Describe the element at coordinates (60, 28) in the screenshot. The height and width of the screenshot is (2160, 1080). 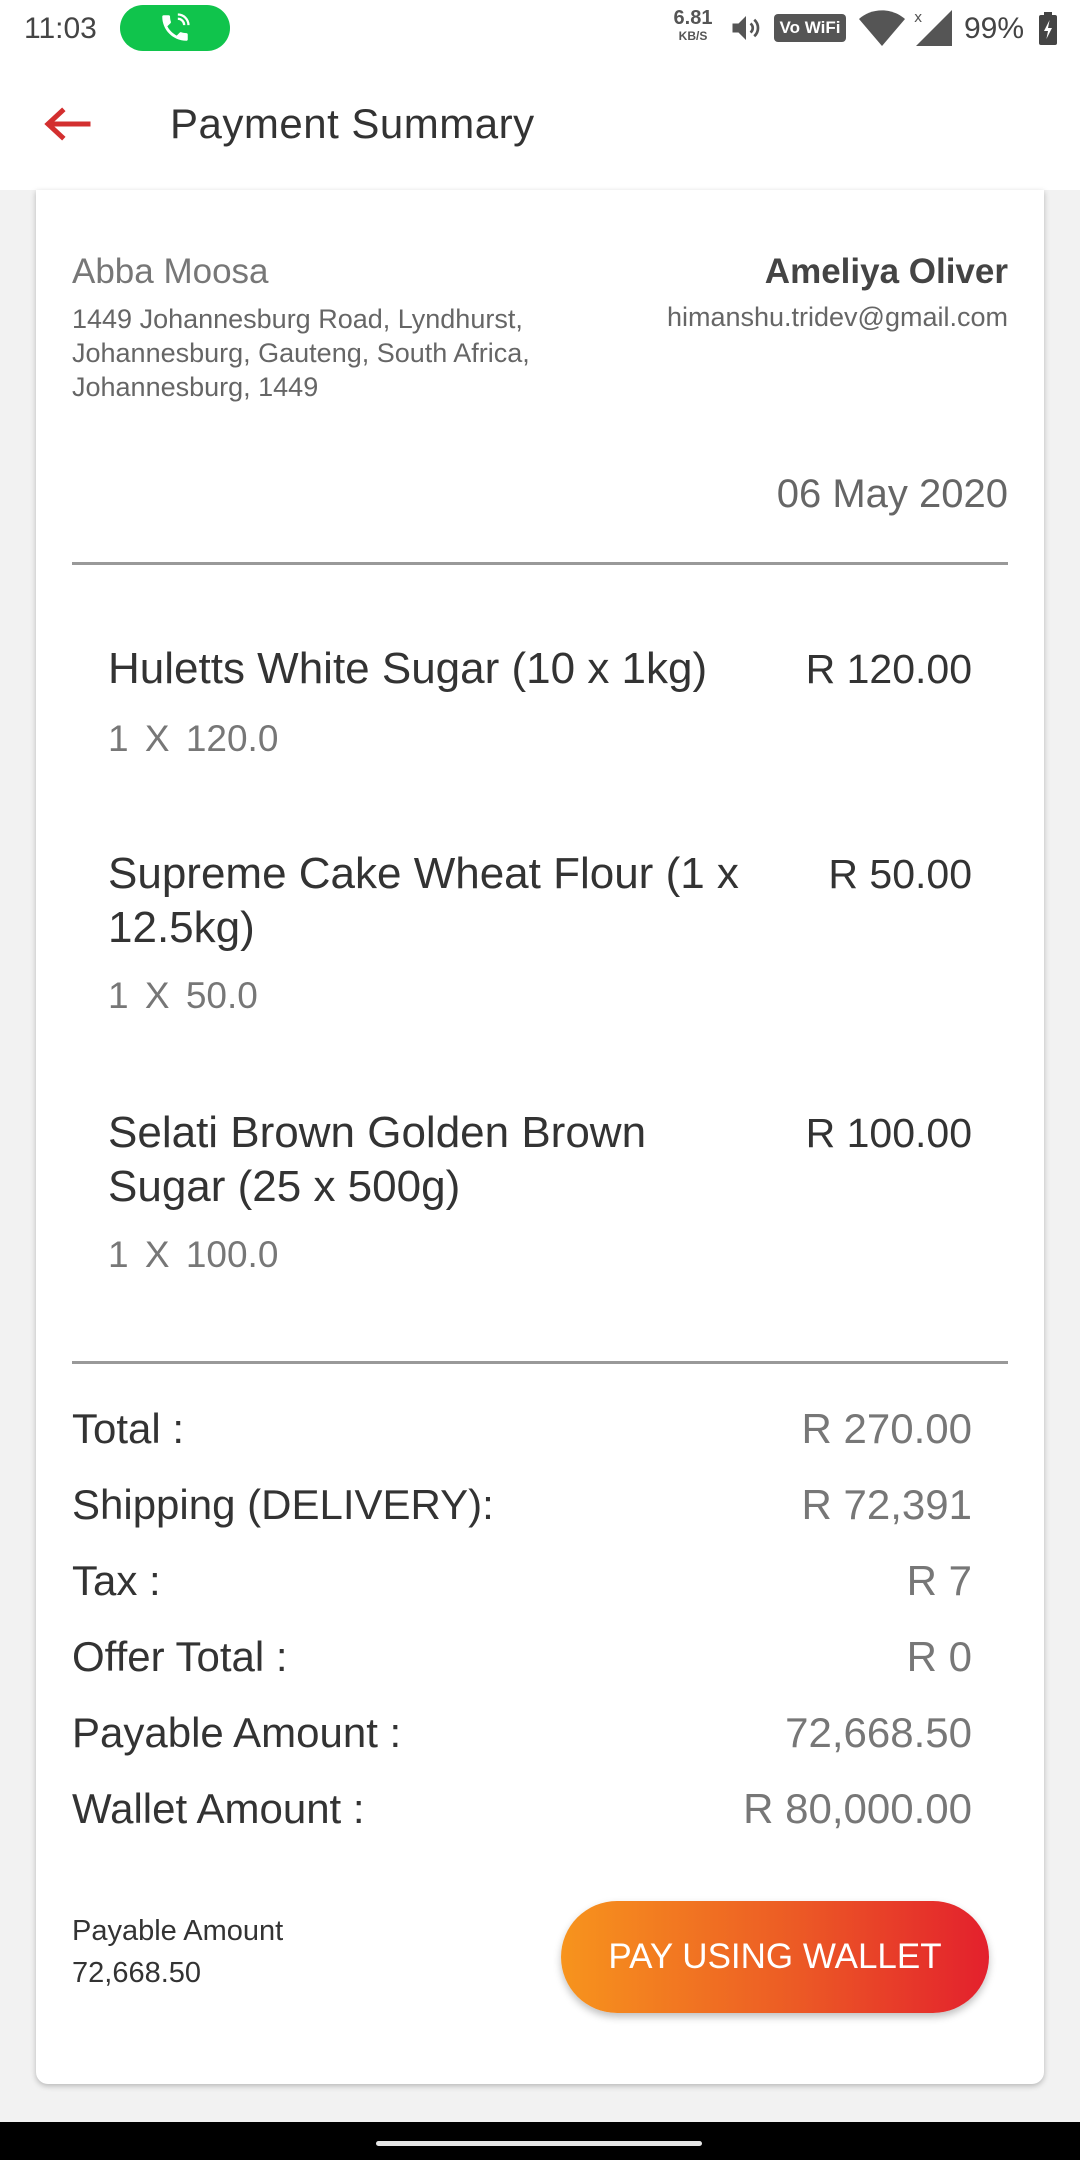
I see `status-time: 11:03` at that location.